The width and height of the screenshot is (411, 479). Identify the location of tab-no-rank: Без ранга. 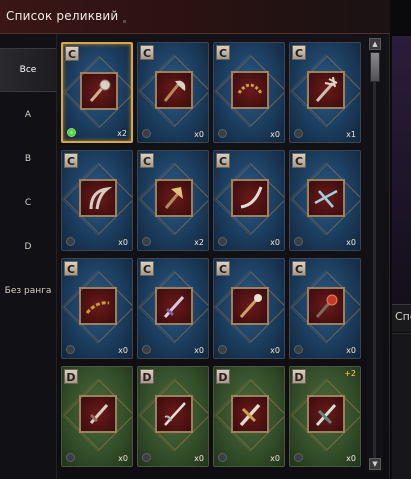
(28, 291).